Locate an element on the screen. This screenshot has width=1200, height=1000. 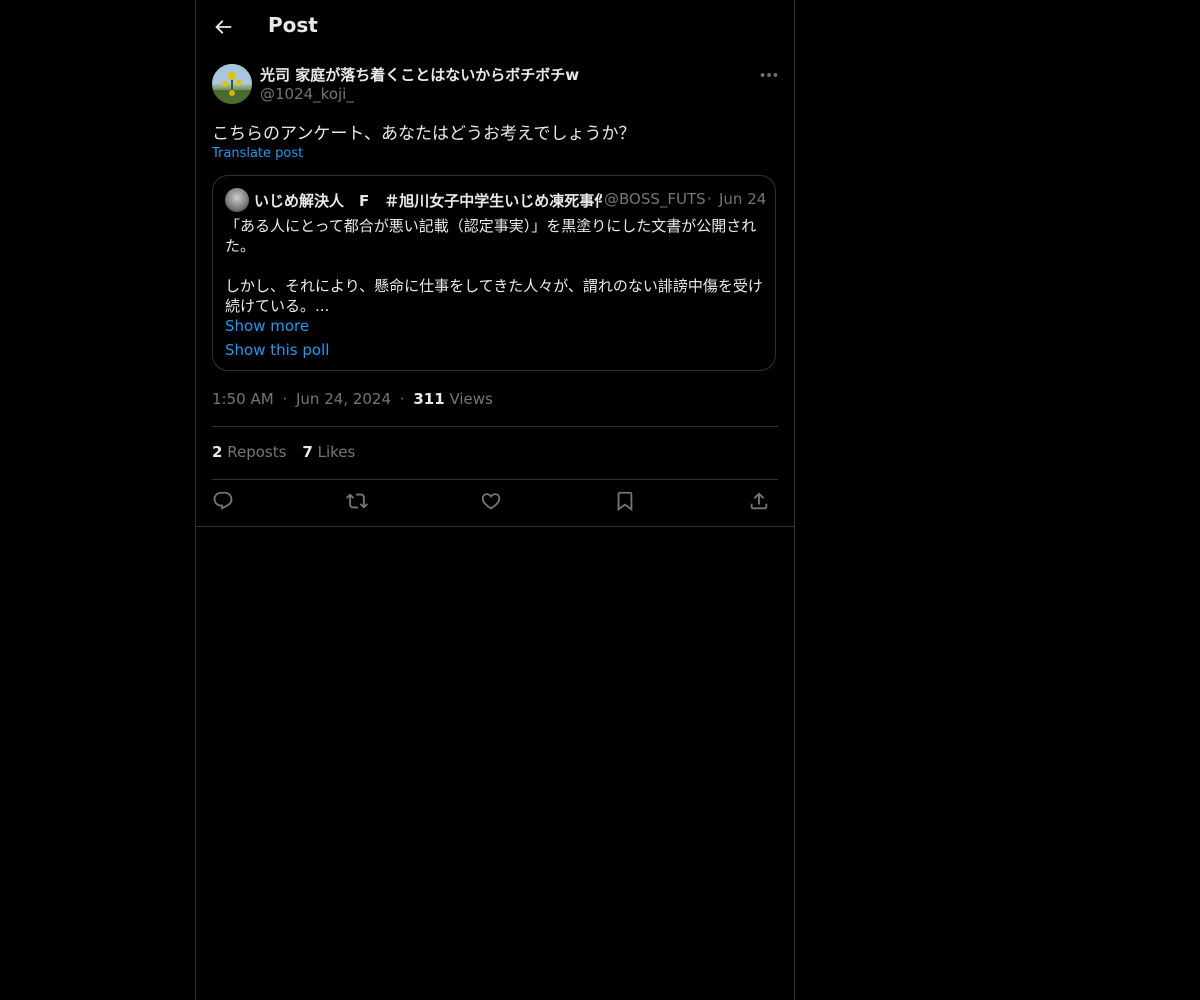
engagement-stats: 2 Reposts 7 Likes is located at coordinates (291, 452).